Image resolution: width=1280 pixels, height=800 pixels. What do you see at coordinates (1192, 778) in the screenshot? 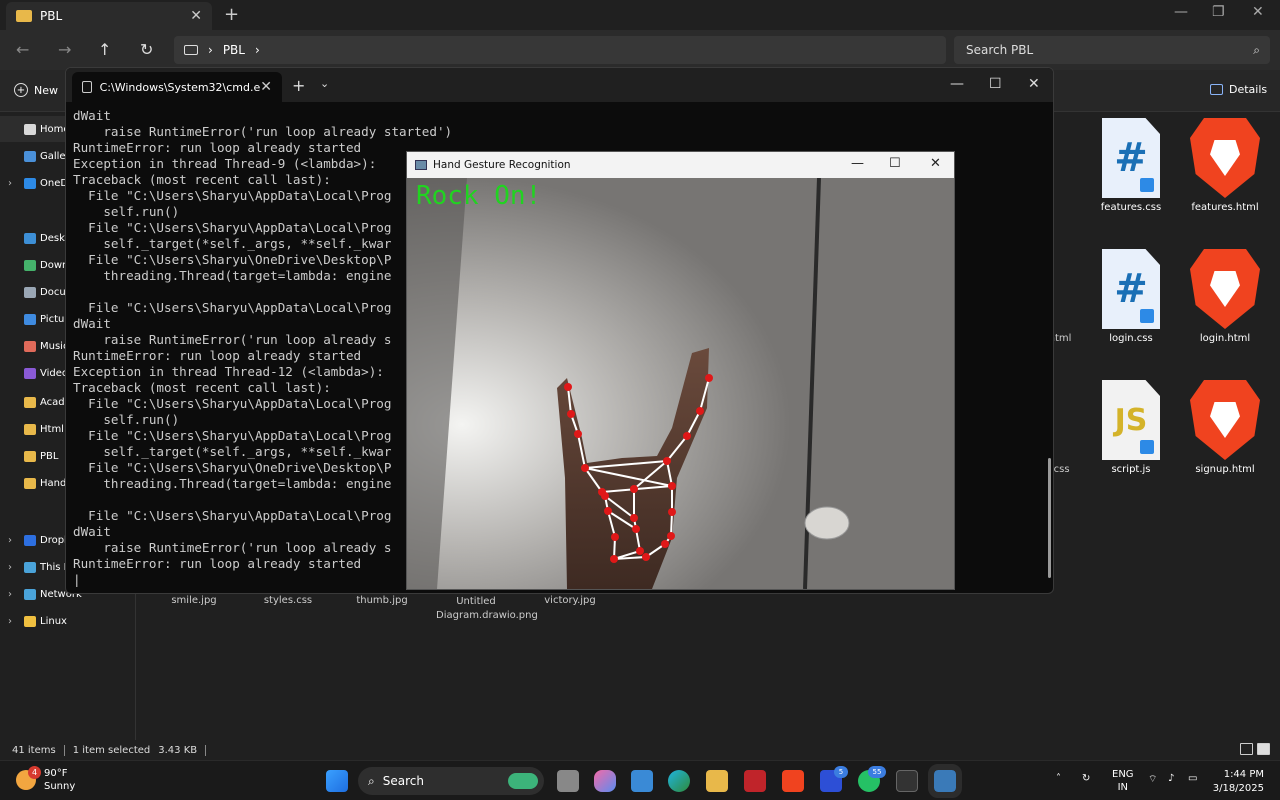
I see `battery-icon: ▭` at bounding box center [1192, 778].